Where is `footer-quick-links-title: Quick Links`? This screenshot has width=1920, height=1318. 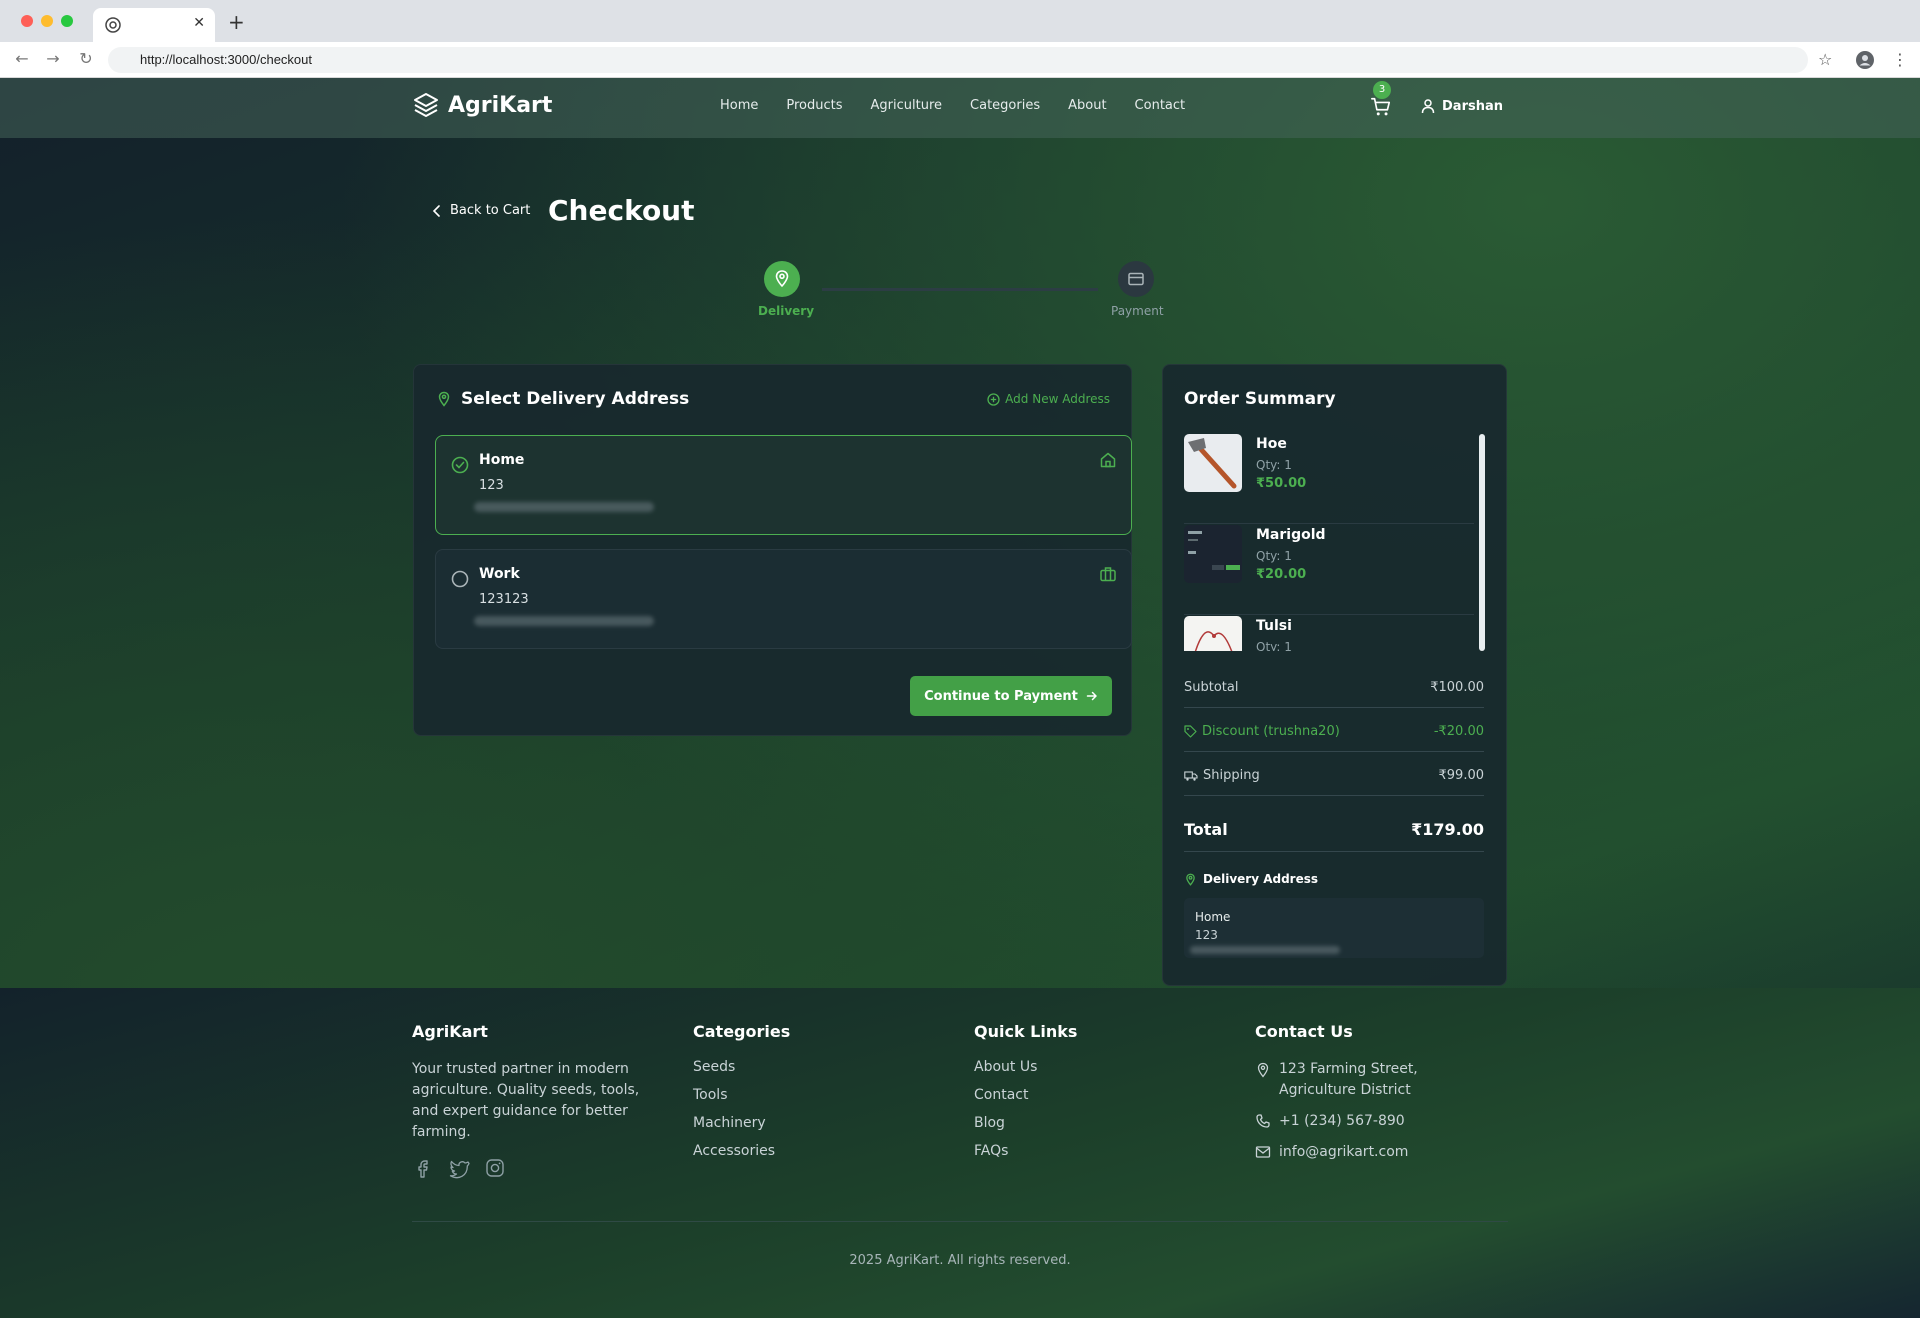 footer-quick-links-title: Quick Links is located at coordinates (1026, 1031).